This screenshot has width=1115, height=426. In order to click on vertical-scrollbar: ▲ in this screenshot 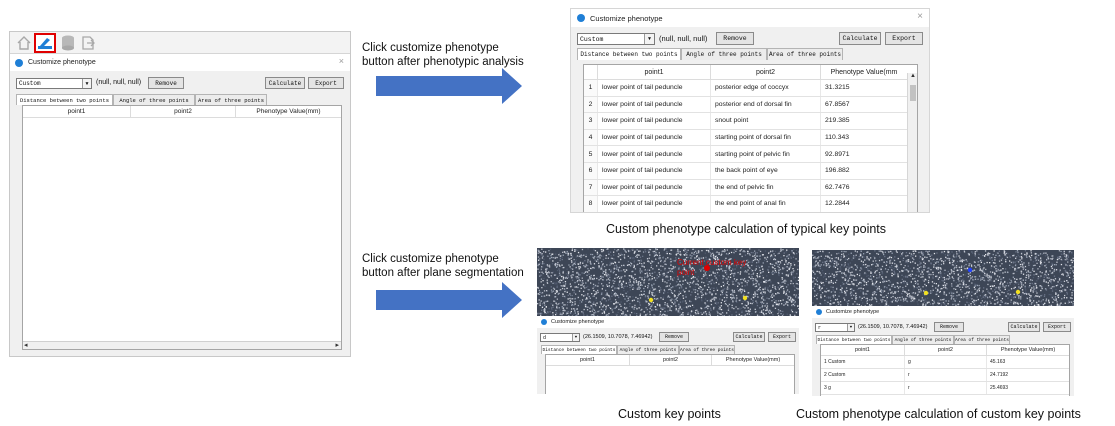, I will do `click(912, 142)`.